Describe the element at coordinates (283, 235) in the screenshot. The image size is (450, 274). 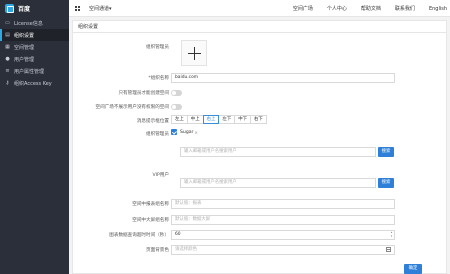
I see `timeout-input: 60` at that location.